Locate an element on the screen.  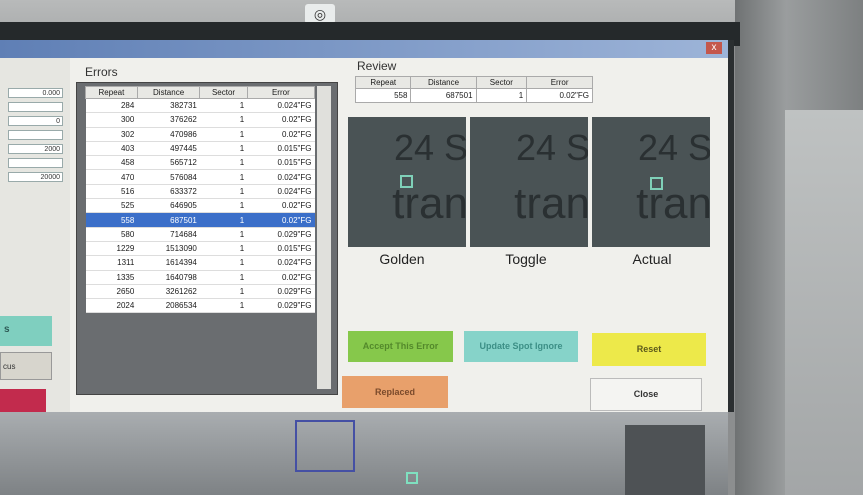
errors-column-header: Error is located at coordinates (281, 92).